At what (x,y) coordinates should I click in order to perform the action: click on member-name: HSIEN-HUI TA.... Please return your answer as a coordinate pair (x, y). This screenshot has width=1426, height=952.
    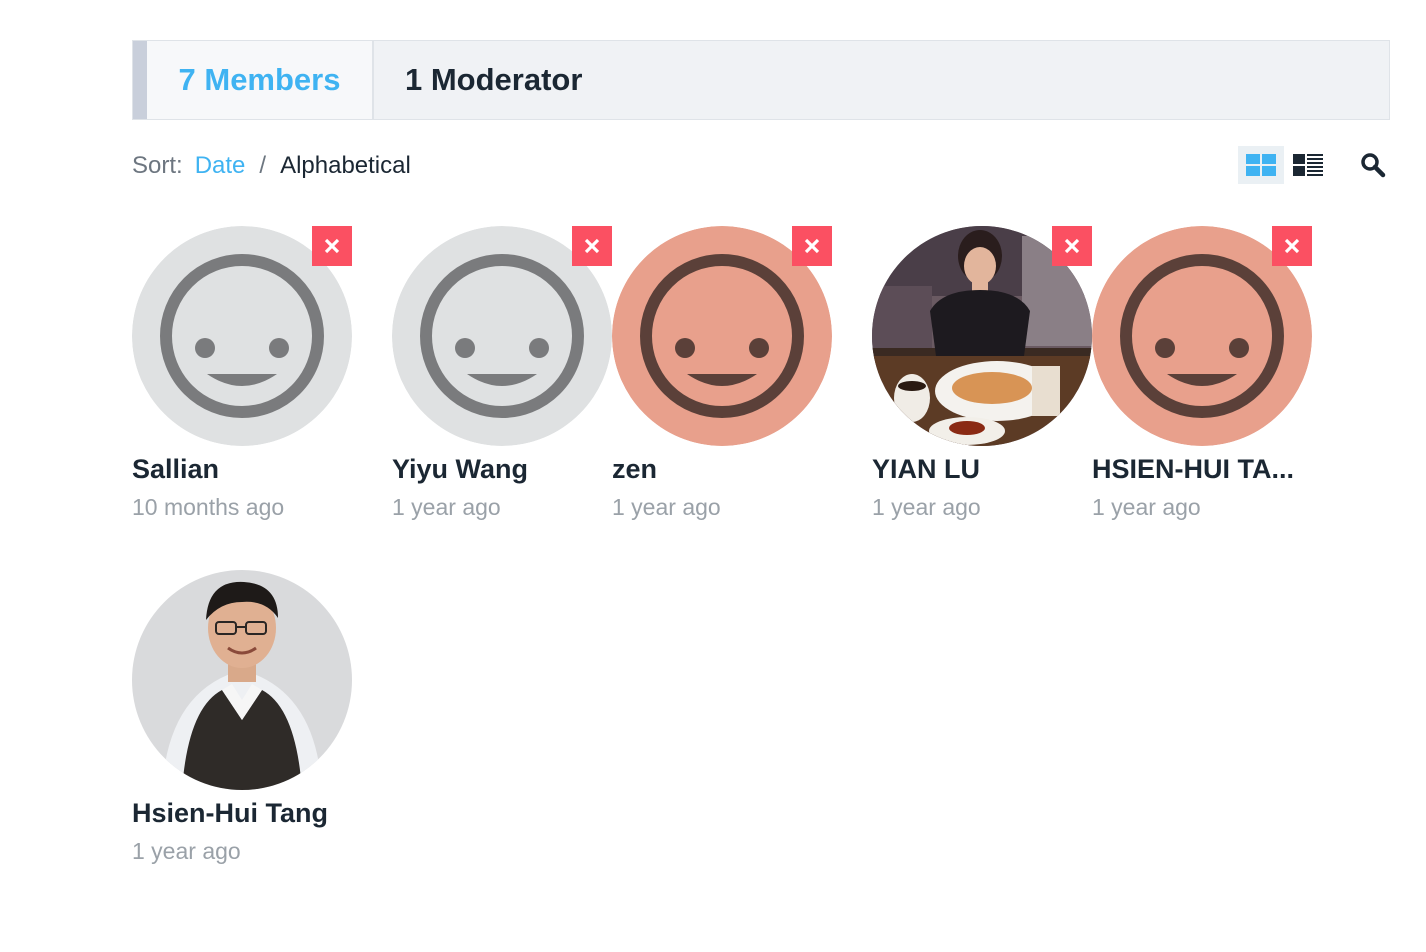
    Looking at the image, I should click on (1202, 469).